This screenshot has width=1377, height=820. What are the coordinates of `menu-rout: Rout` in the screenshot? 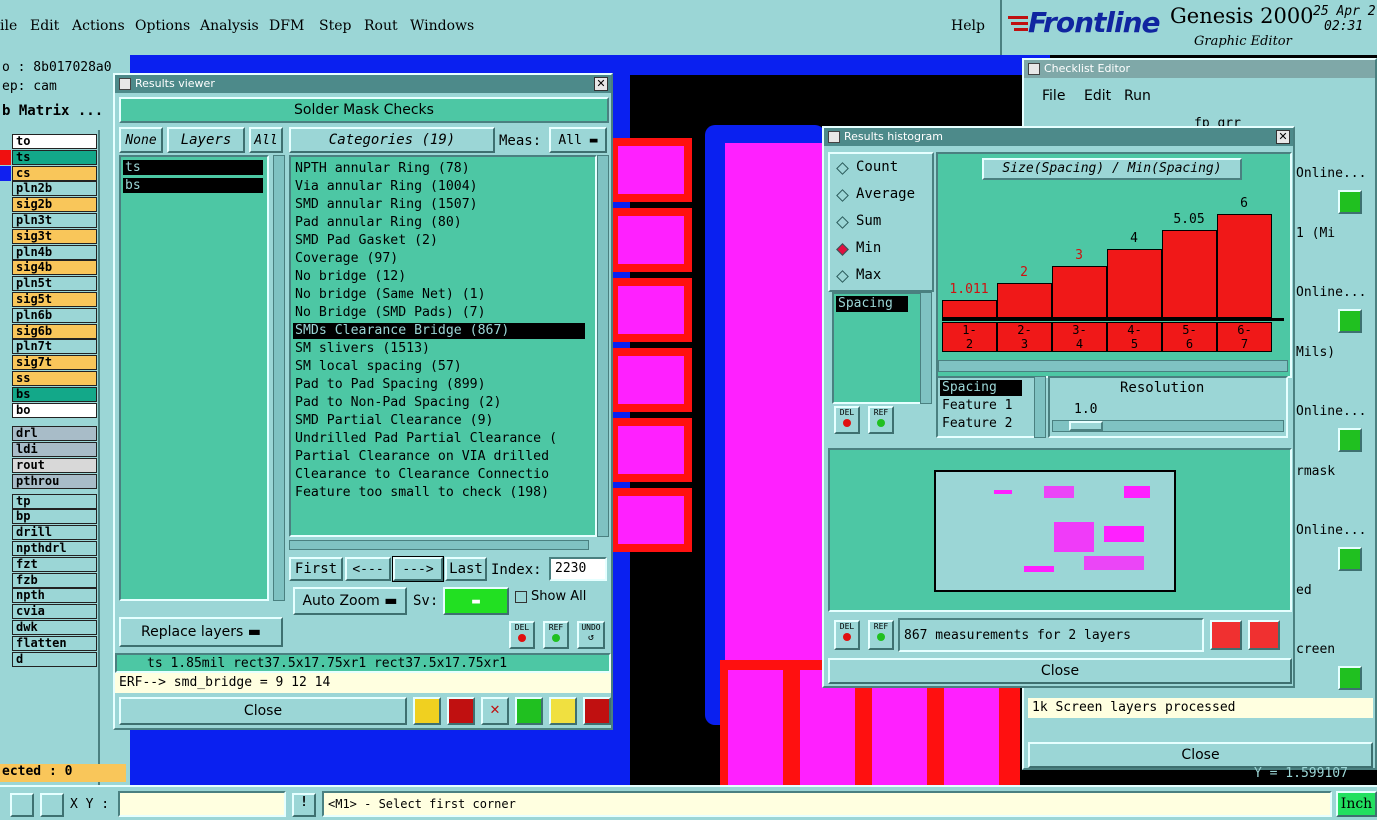 It's located at (381, 26).